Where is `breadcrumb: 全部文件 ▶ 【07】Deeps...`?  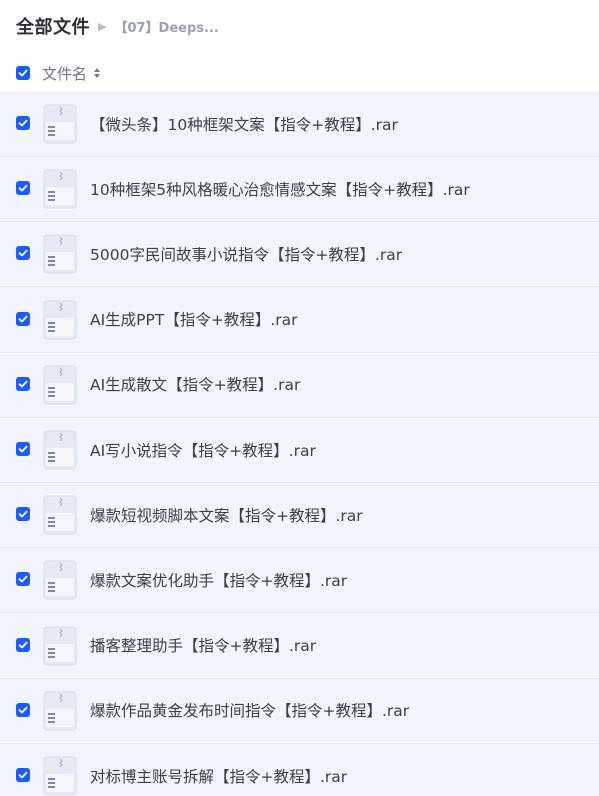
breadcrumb: 全部文件 ▶ 【07】Deeps... is located at coordinates (117, 26).